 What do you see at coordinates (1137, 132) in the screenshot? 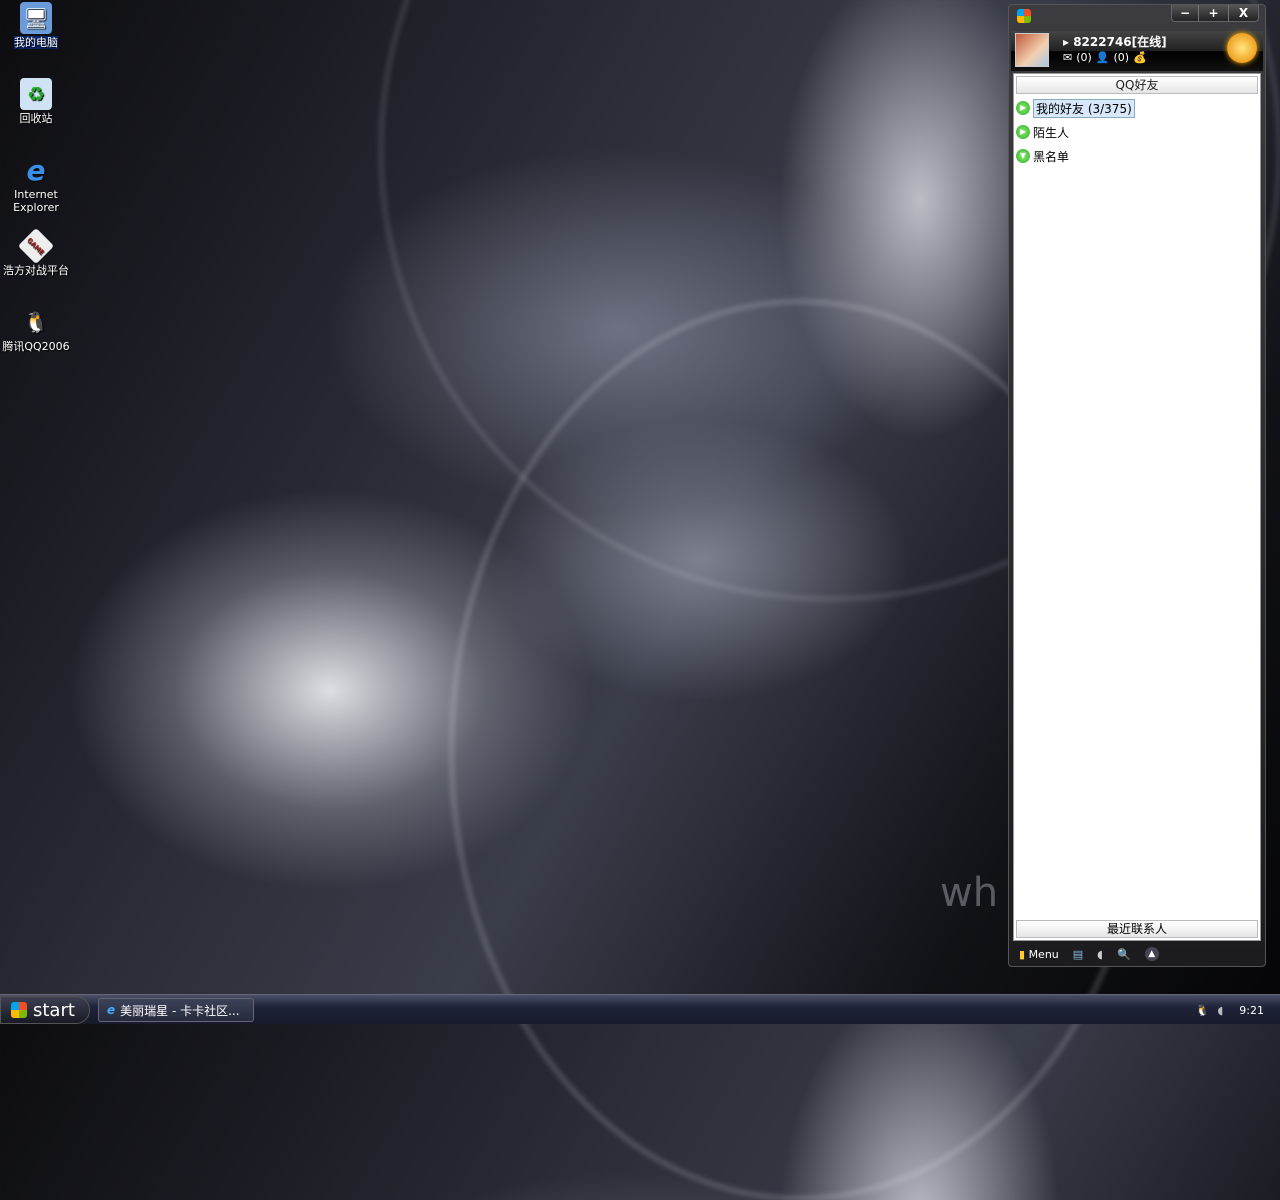
I see `group-strangers: ▶ 陌生人` at bounding box center [1137, 132].